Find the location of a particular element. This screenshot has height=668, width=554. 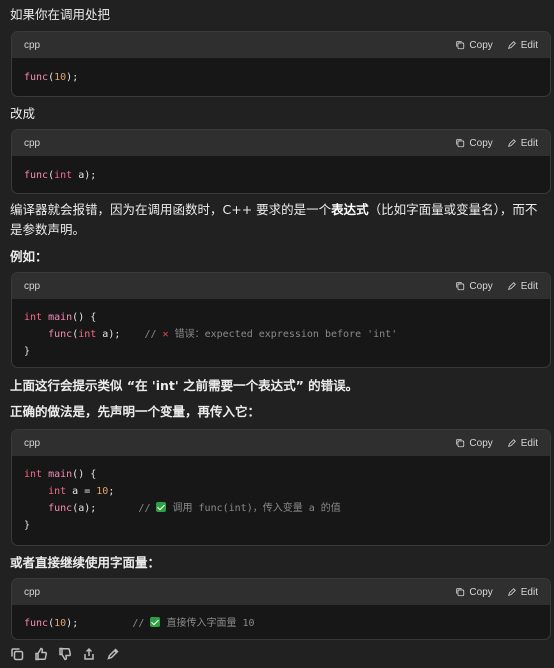

example-label: 例如： is located at coordinates (29, 256).